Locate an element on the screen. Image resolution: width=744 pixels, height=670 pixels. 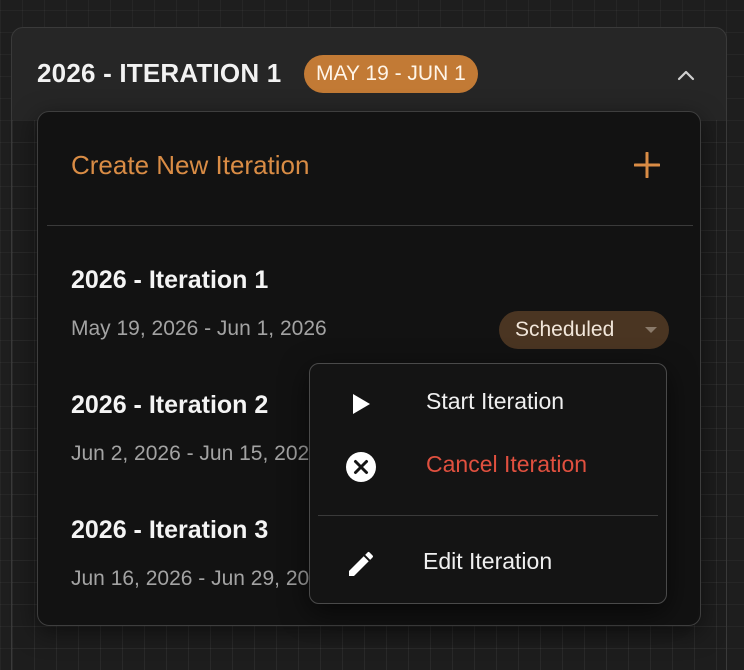
iteration-dates: Jun 2, 2026 - Jun 15, 2026 is located at coordinates (196, 453).